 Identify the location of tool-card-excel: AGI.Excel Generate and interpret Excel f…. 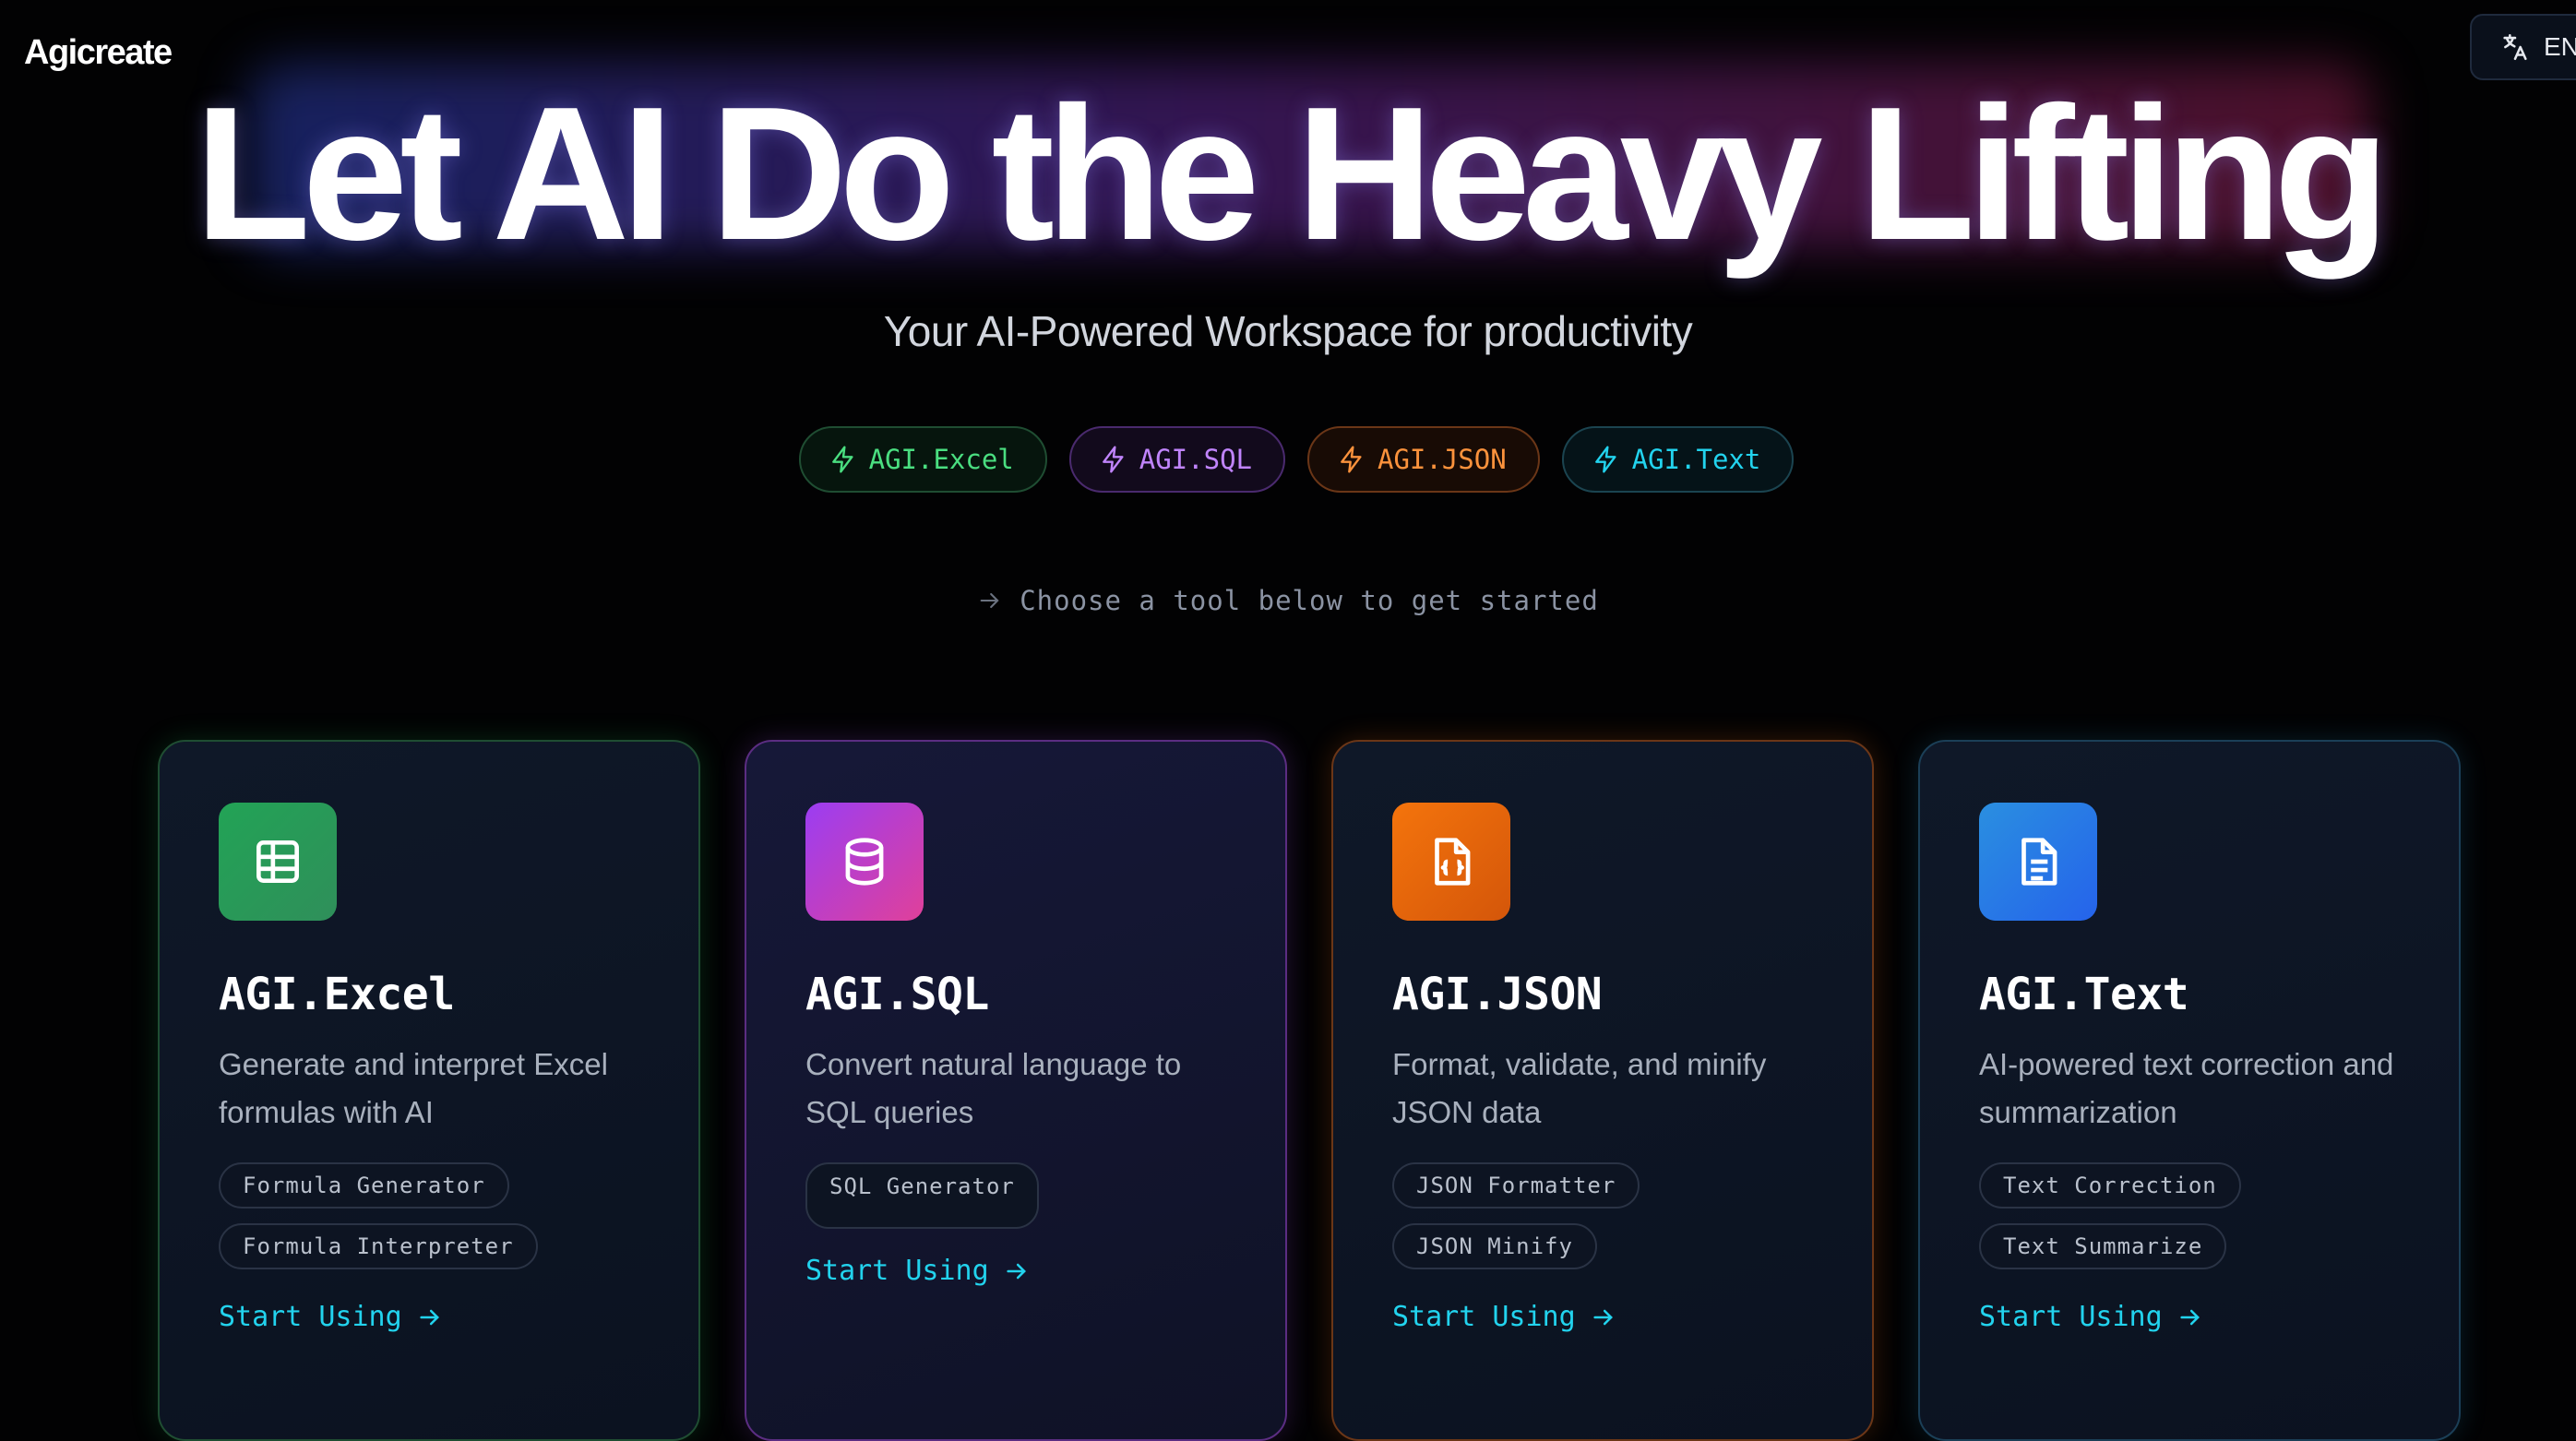
(429, 1090).